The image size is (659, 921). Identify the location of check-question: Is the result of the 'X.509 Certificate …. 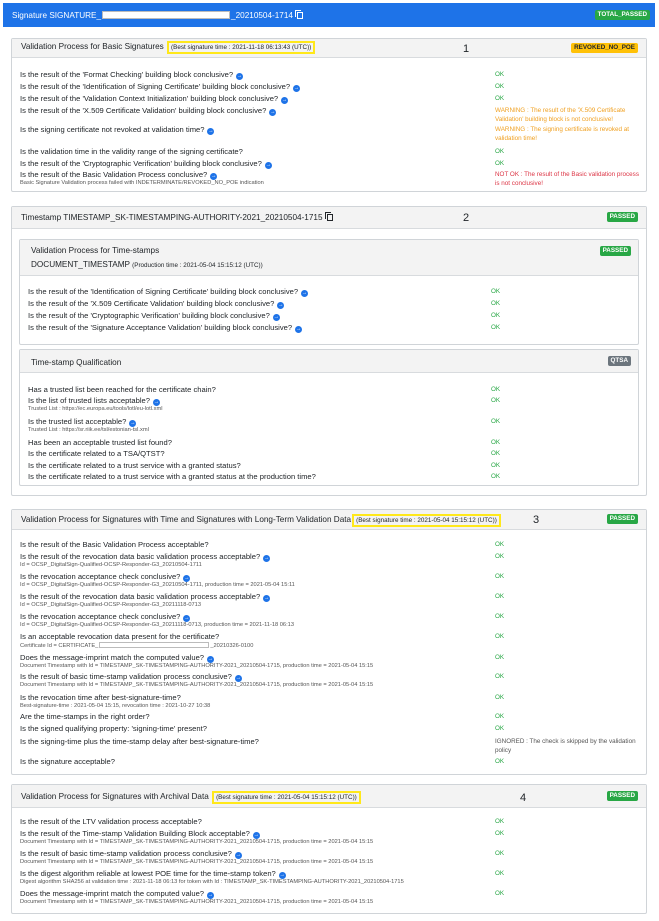
(156, 304).